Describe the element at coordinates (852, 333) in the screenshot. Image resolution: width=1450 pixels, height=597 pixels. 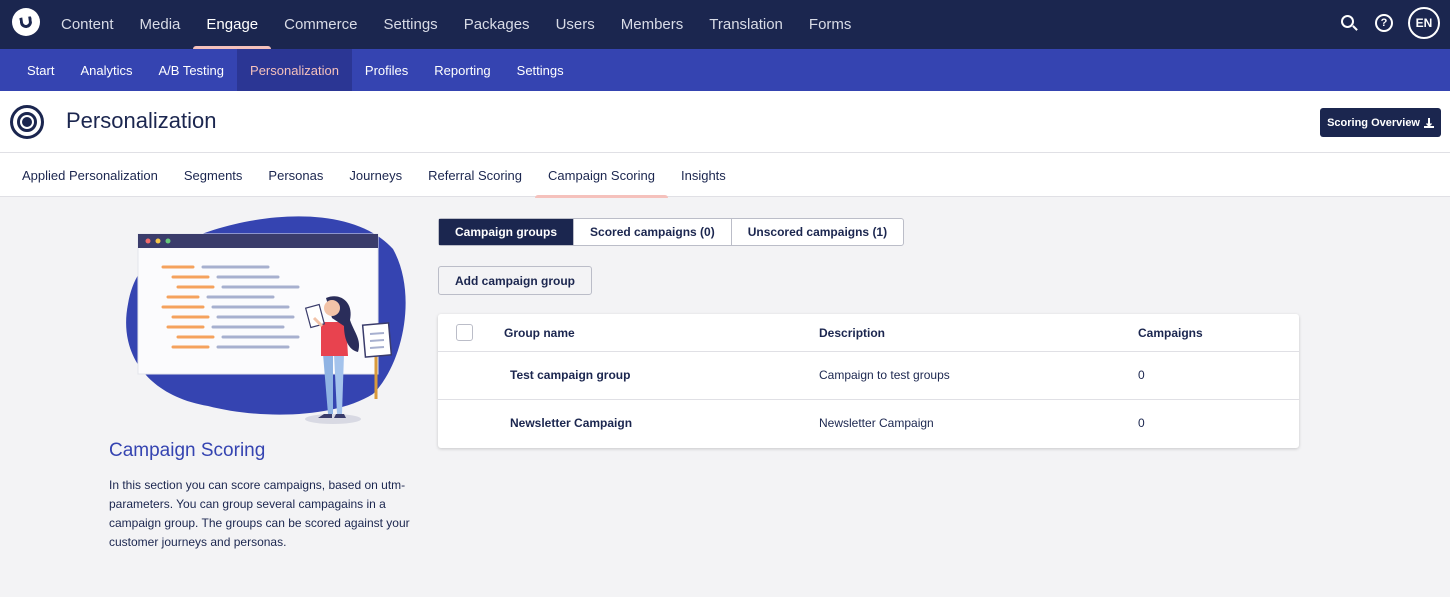
I see `column-header-description: Description` at that location.